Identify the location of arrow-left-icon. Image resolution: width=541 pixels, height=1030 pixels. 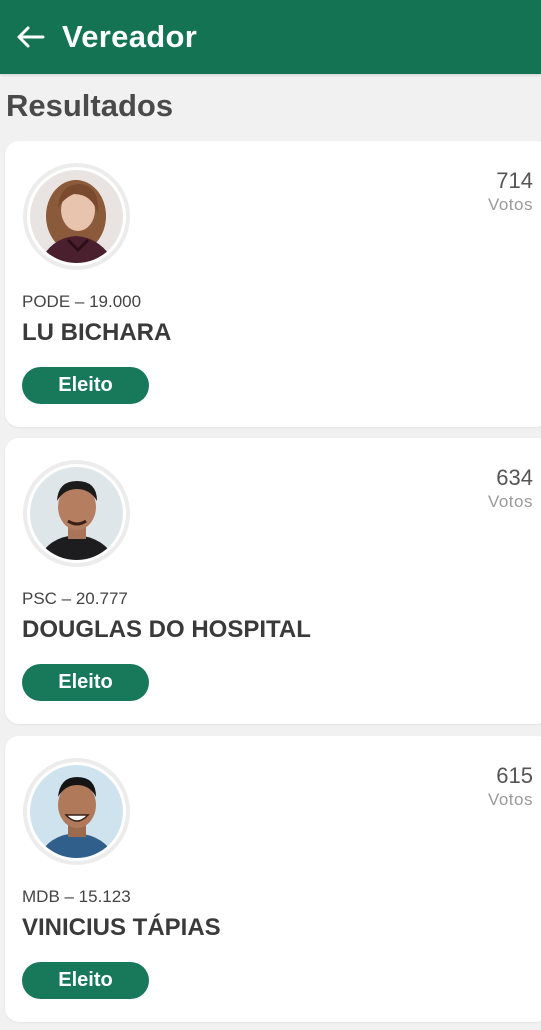
(31, 37).